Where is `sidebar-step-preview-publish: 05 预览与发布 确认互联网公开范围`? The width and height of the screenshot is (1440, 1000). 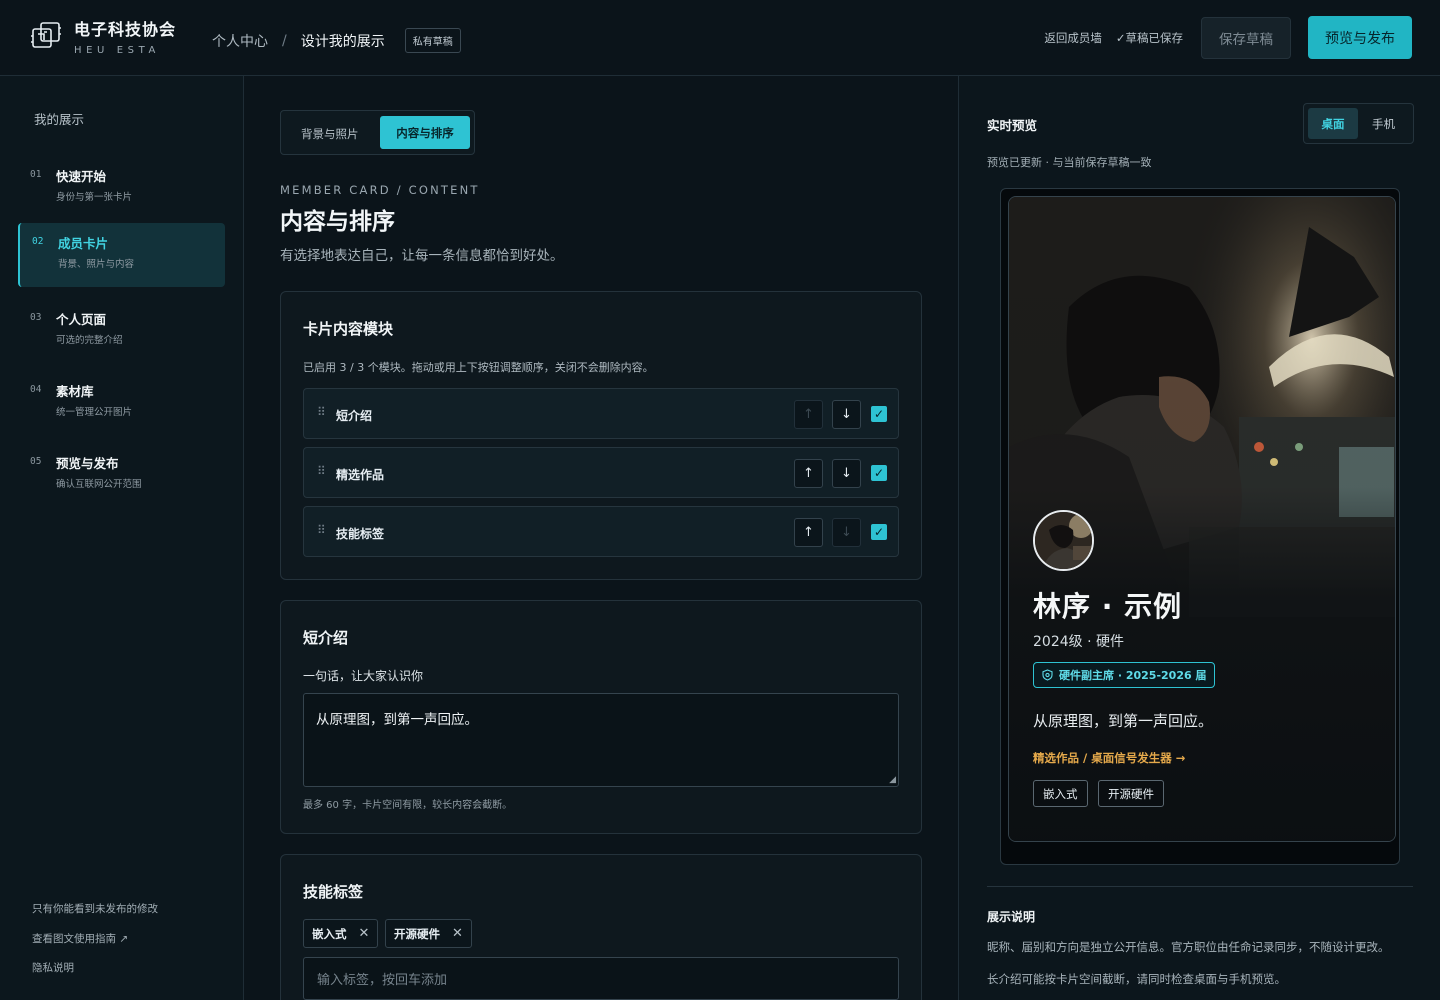 sidebar-step-preview-publish: 05 预览与发布 确认互联网公开范围 is located at coordinates (121, 475).